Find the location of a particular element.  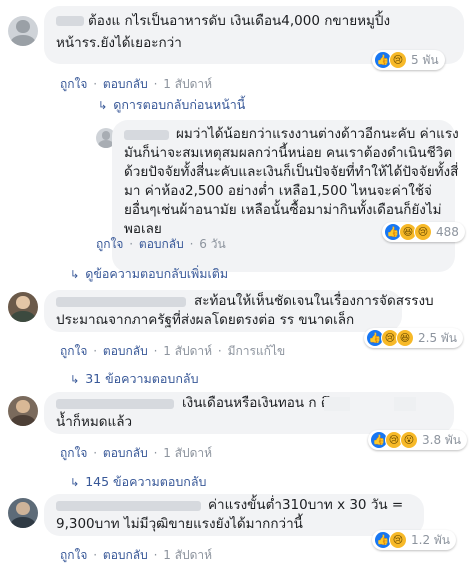

comment-text-line: หน้ารร.ยังได้เยอะกว่า is located at coordinates (119, 43).